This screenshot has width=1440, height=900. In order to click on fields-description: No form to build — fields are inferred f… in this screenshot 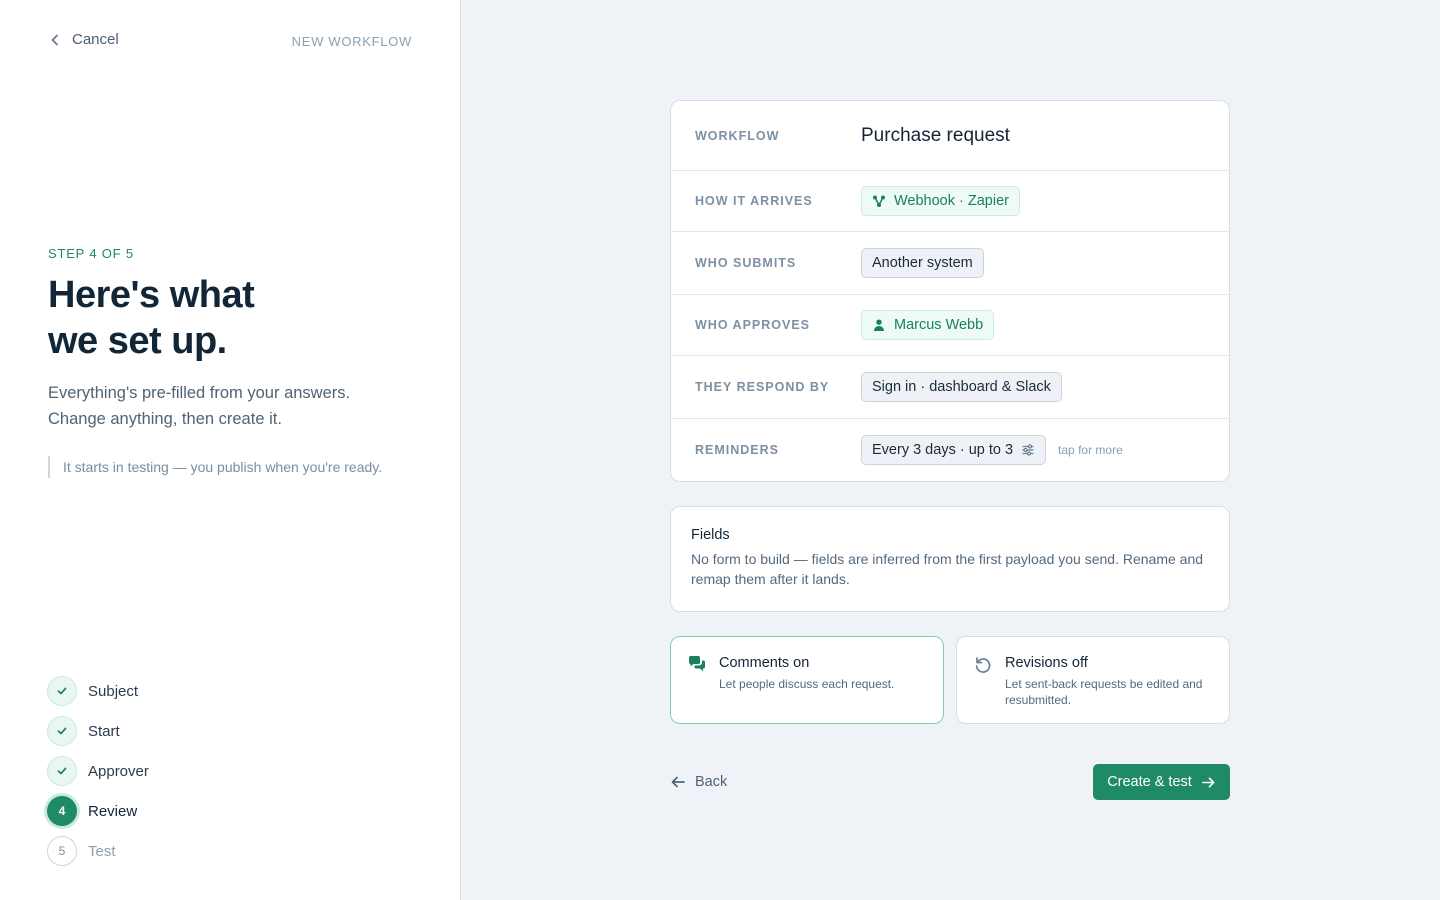, I will do `click(947, 569)`.